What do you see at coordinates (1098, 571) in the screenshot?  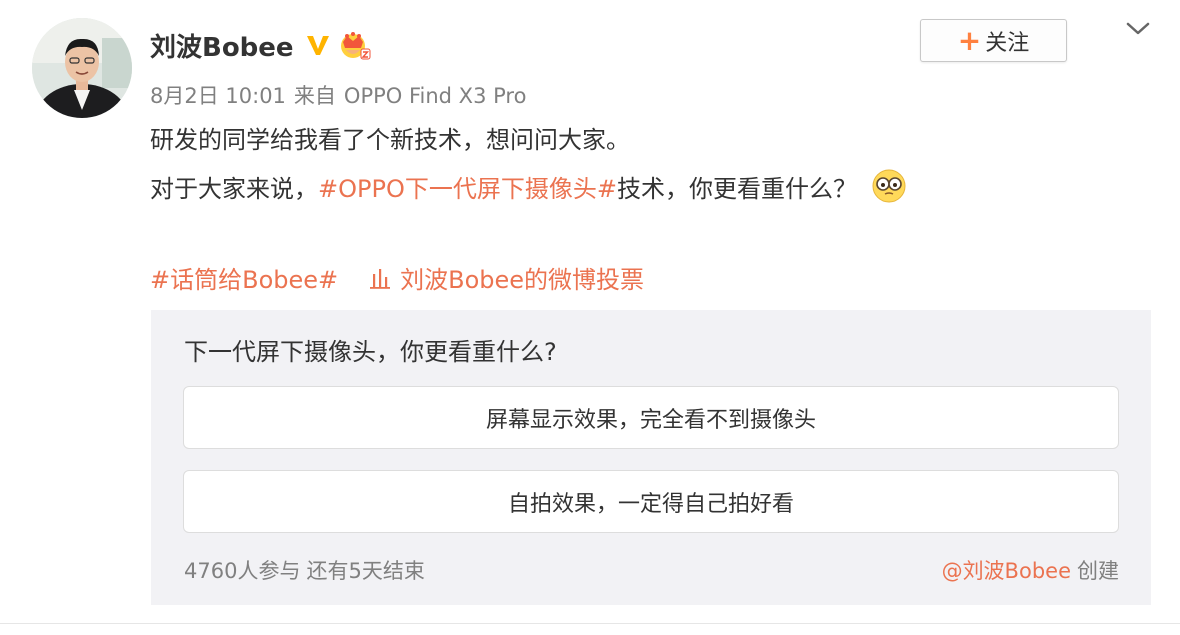 I see `creator-suffix: 创建` at bounding box center [1098, 571].